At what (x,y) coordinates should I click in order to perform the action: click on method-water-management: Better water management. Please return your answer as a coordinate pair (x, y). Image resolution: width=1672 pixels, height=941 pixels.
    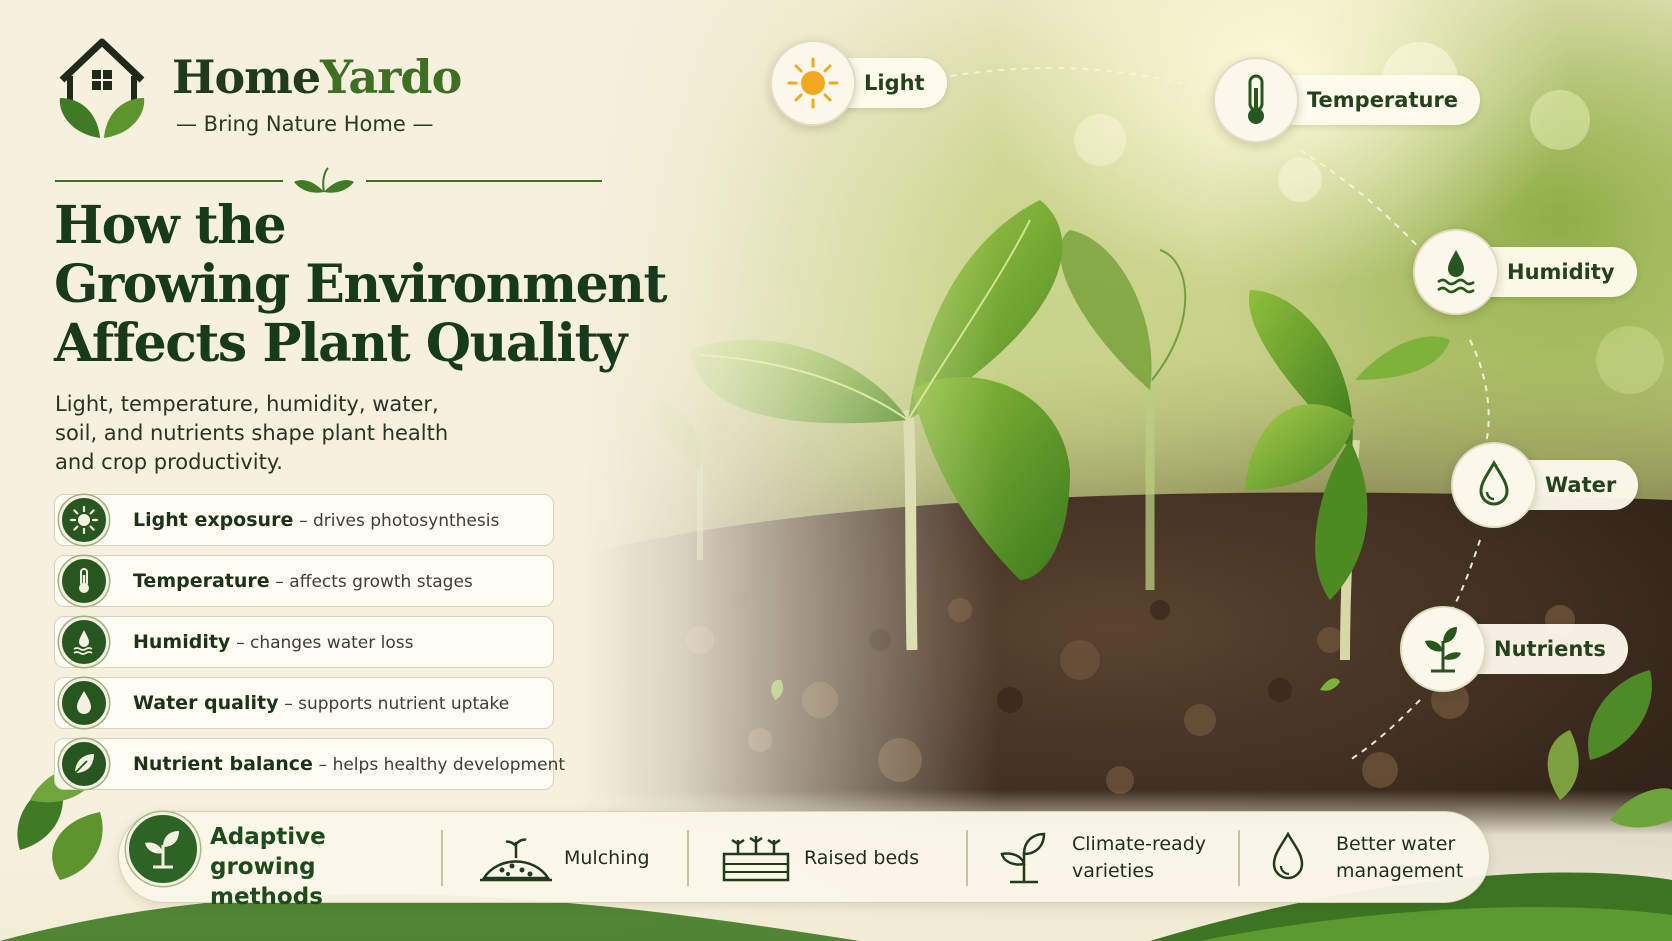
    Looking at the image, I should click on (1373, 858).